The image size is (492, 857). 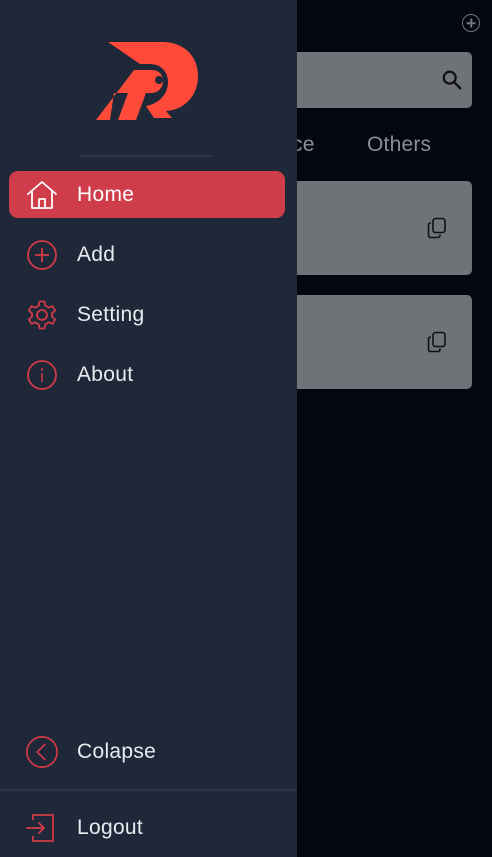 I want to click on nav-item-add: Add, so click(x=147, y=254).